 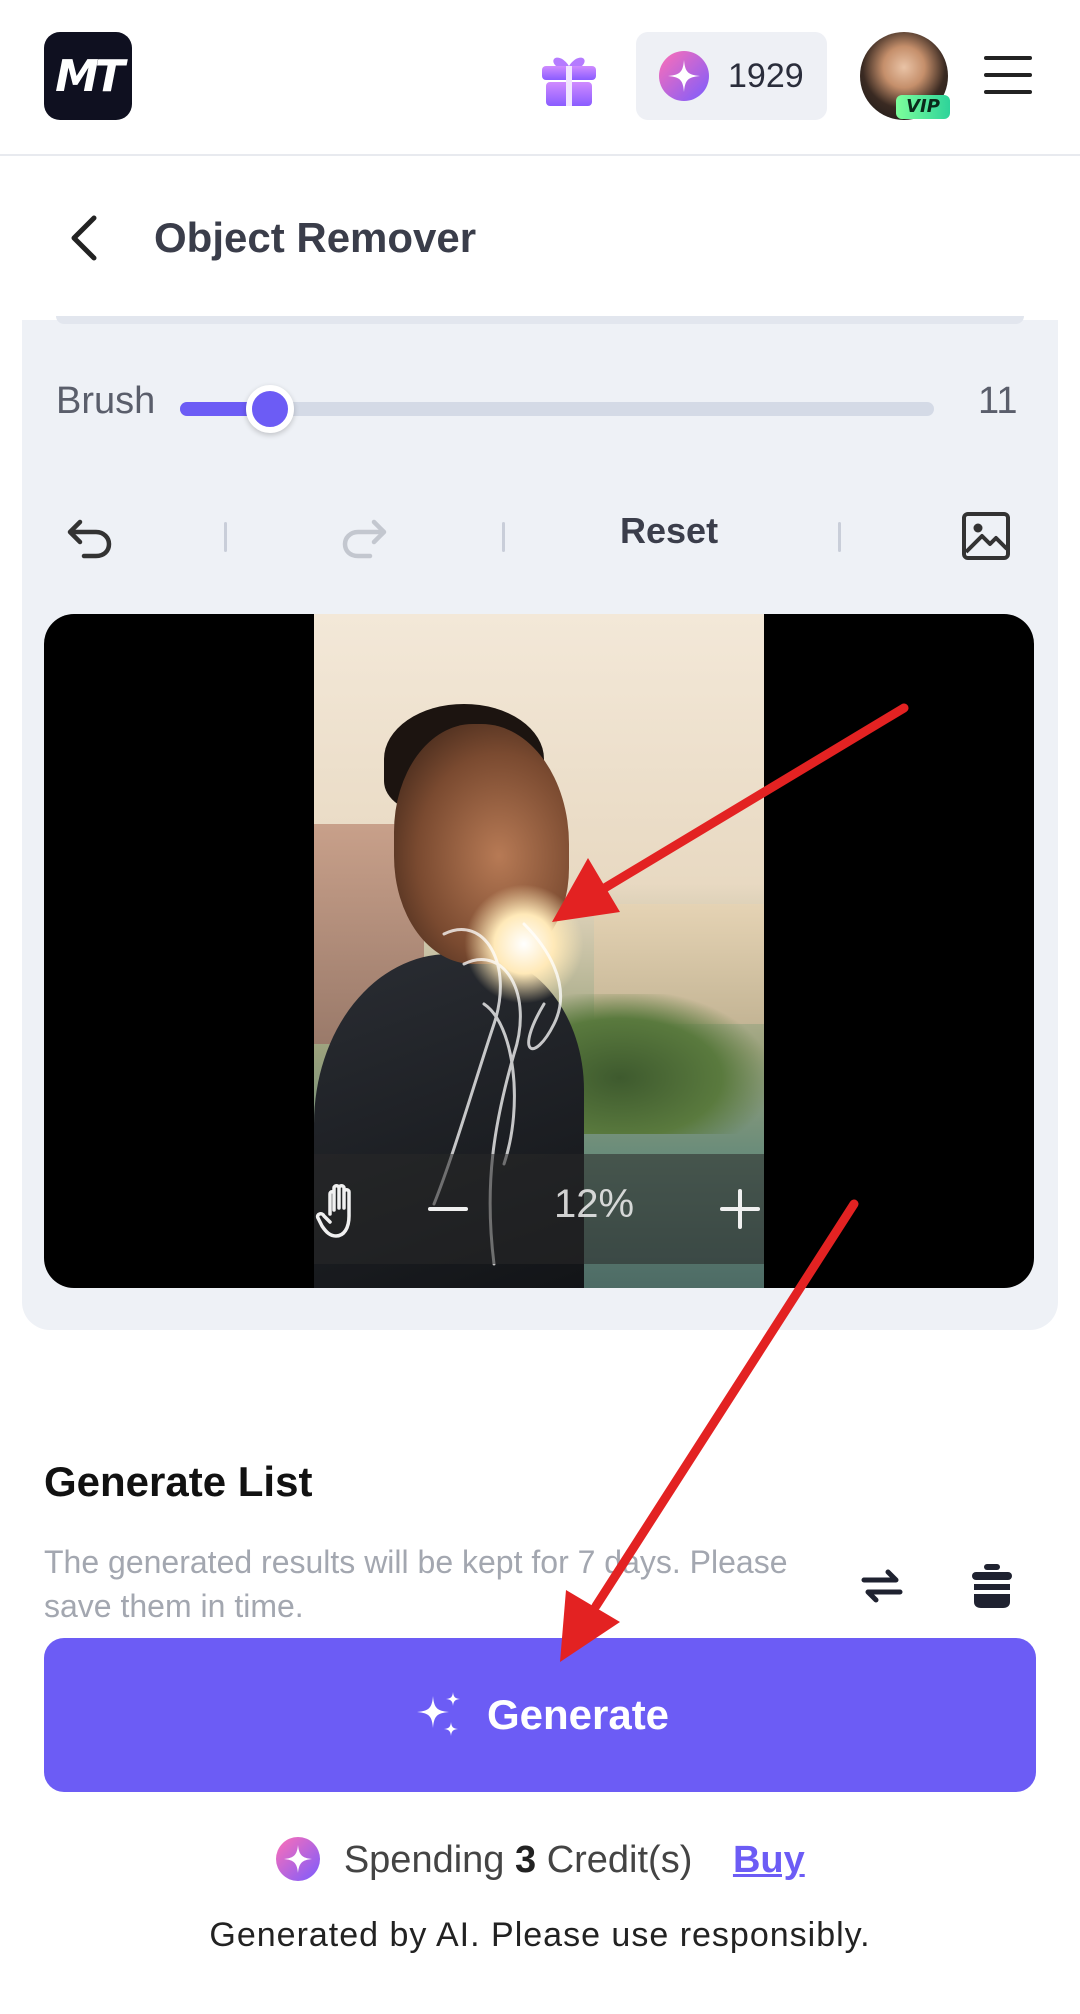 What do you see at coordinates (88, 76) in the screenshot?
I see `app-logo: MT` at bounding box center [88, 76].